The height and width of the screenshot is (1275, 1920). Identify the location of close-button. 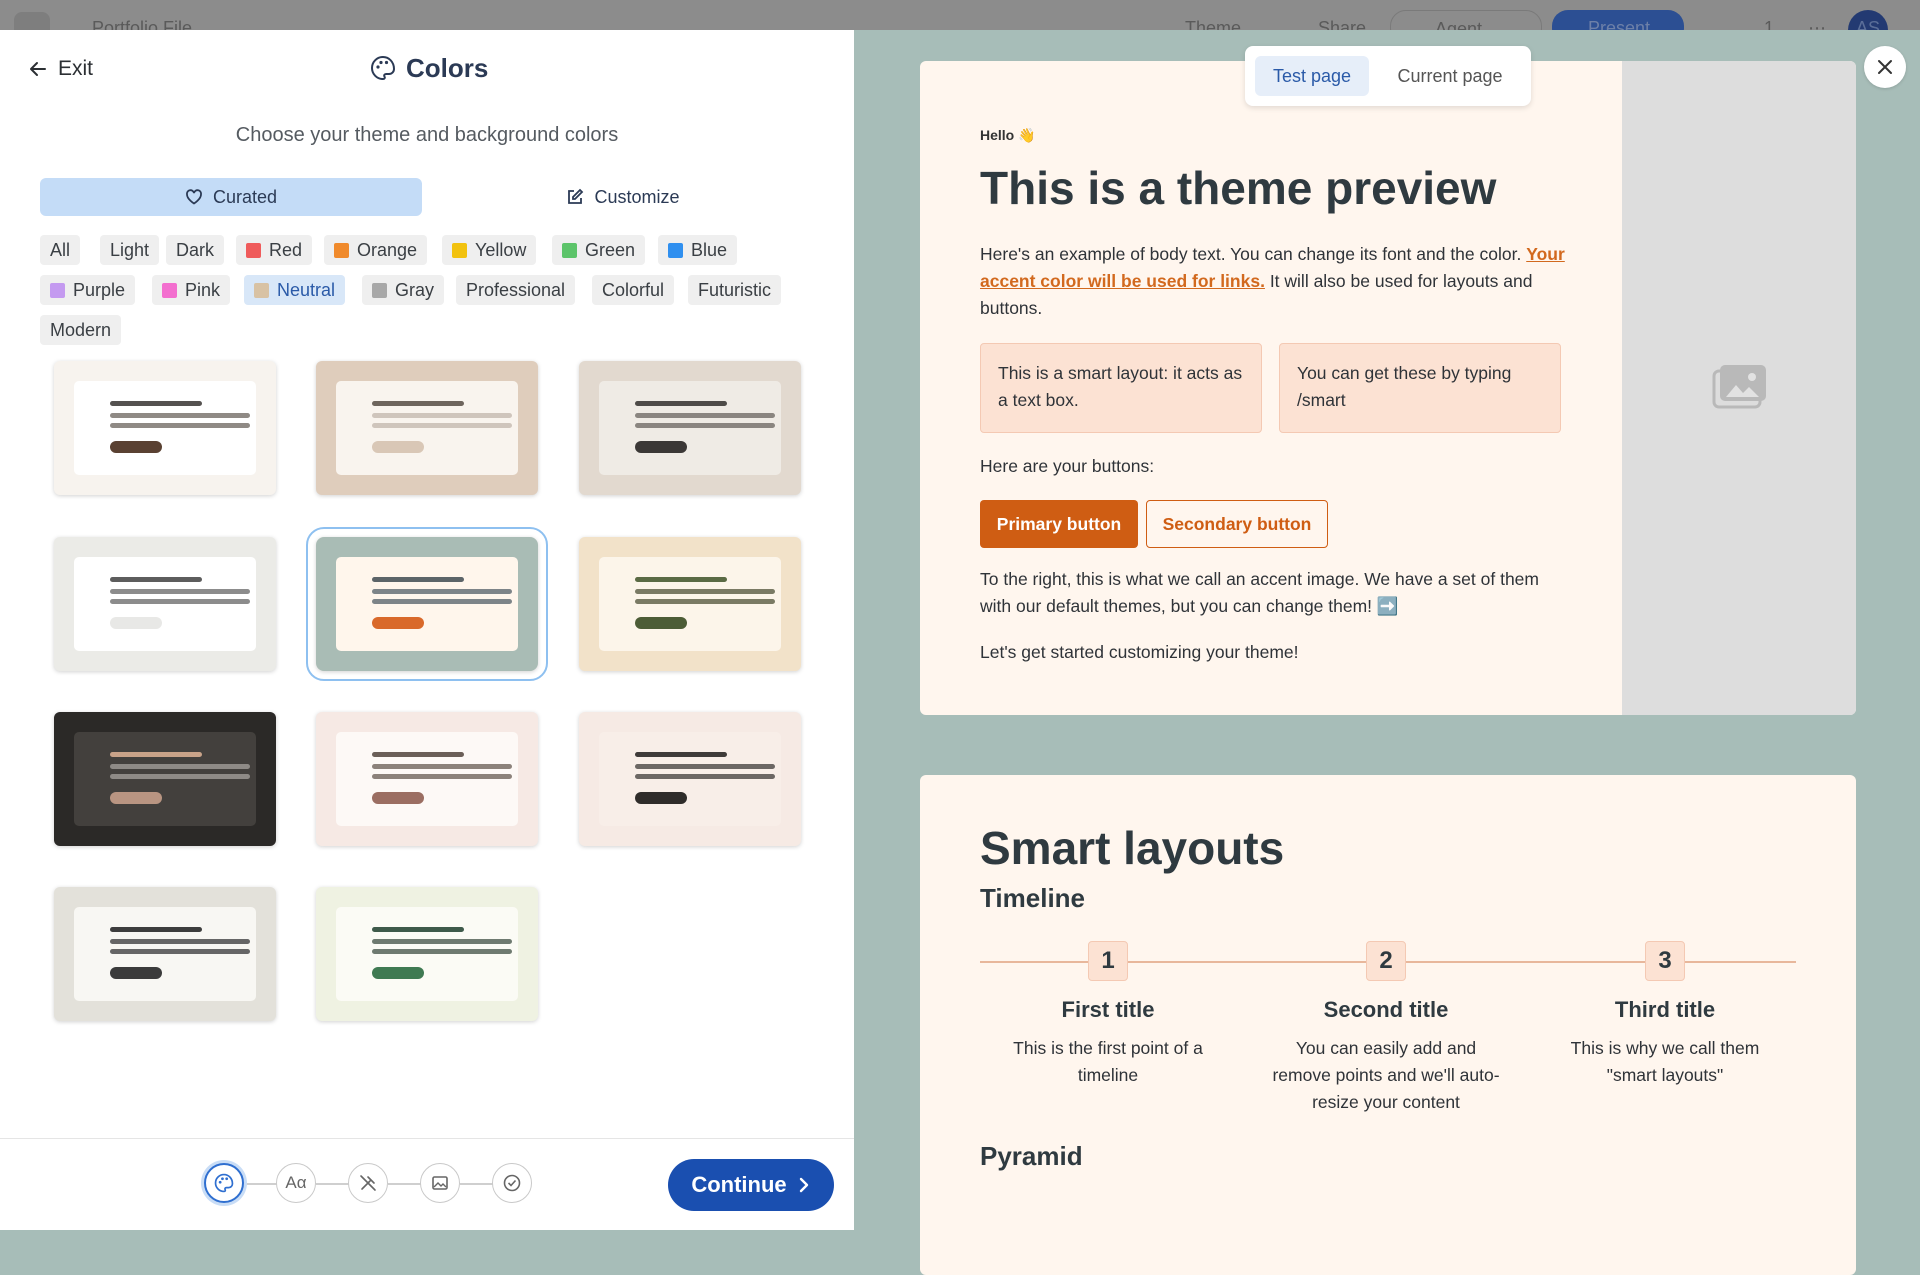
(1885, 67).